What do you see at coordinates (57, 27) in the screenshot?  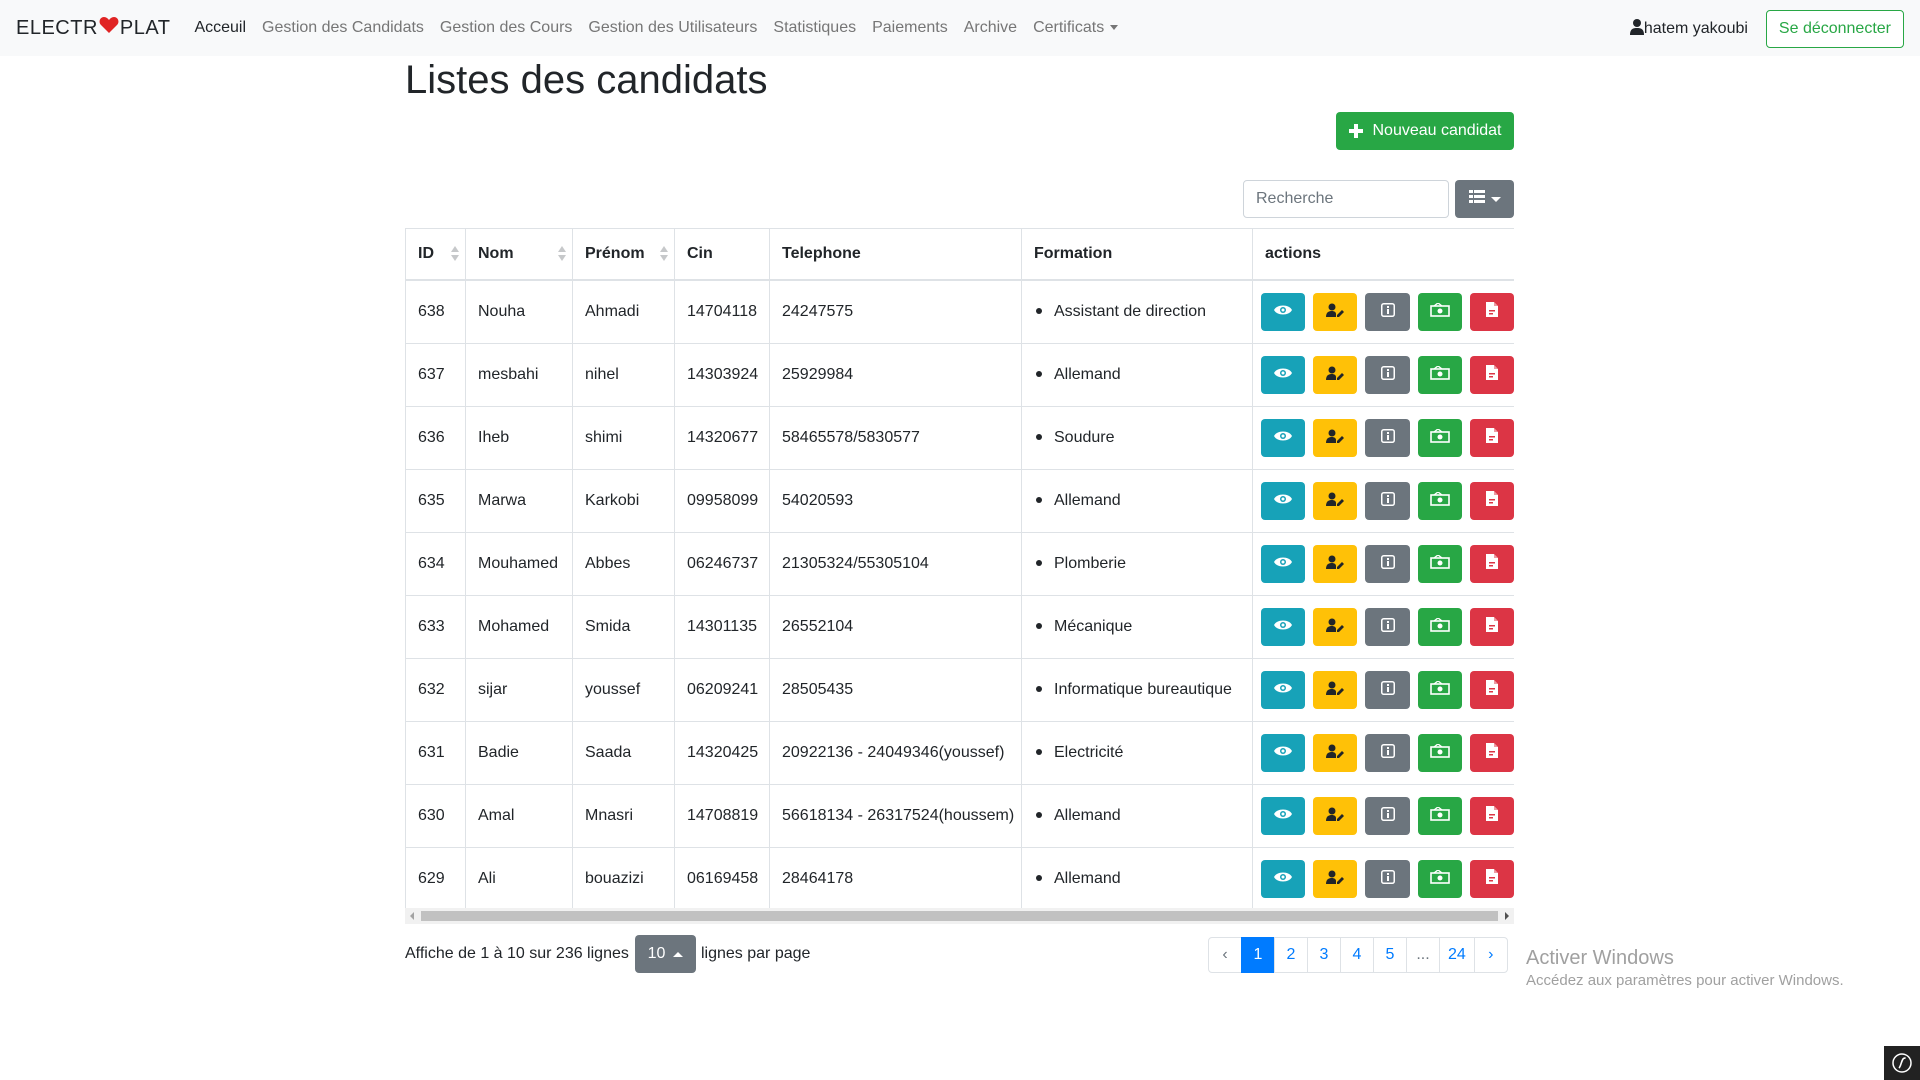 I see `brand-left: ELECTR` at bounding box center [57, 27].